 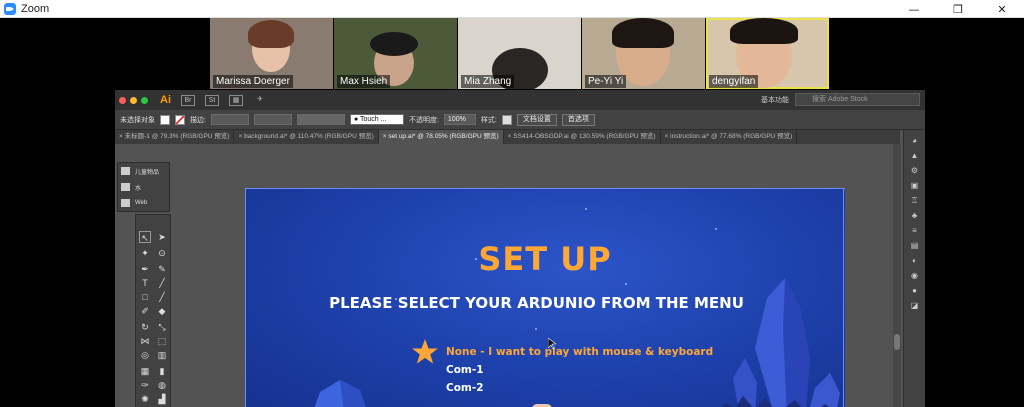 What do you see at coordinates (145, 385) in the screenshot?
I see `eyedropper-icon: ✑` at bounding box center [145, 385].